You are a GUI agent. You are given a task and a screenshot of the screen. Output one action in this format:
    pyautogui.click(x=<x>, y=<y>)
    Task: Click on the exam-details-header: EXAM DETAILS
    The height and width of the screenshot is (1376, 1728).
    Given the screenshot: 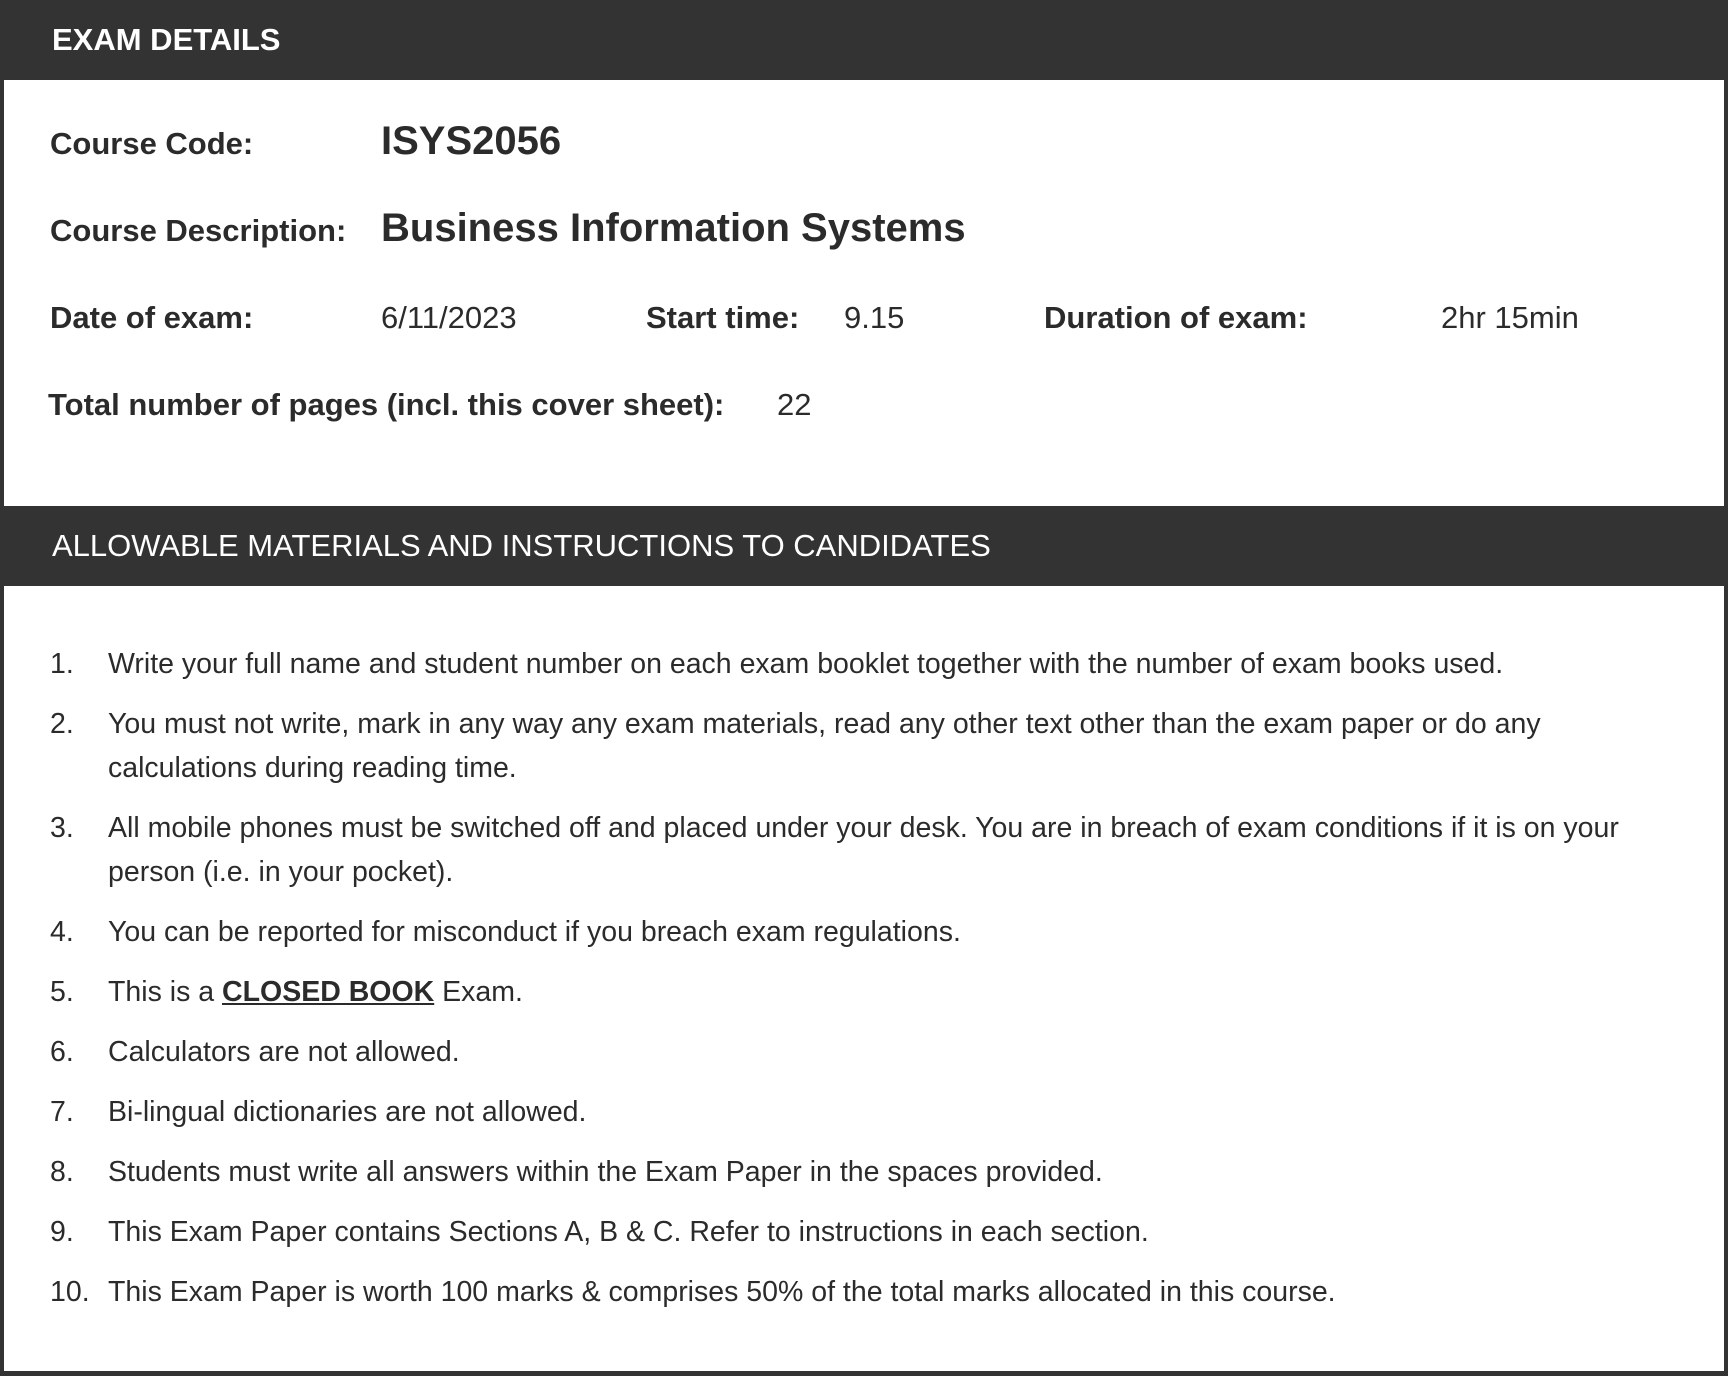 What is the action you would take?
    pyautogui.click(x=866, y=40)
    